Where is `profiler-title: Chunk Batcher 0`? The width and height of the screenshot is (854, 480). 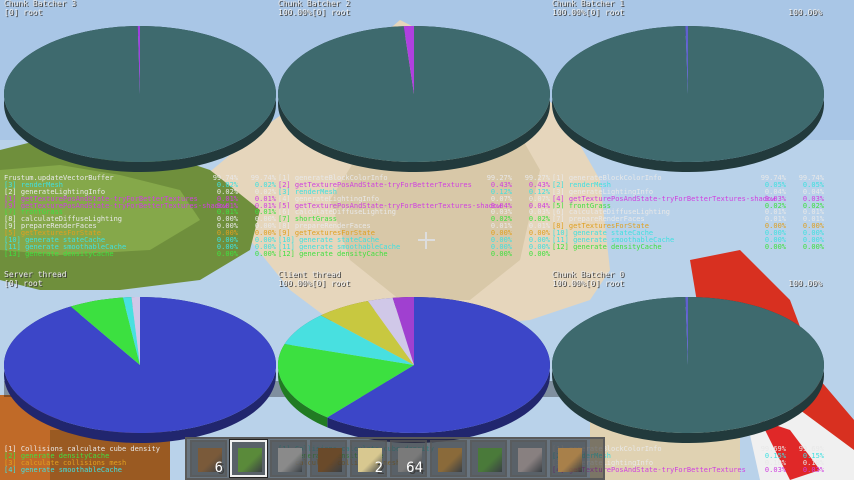
profiler-title: Chunk Batcher 0 is located at coordinates (588, 274).